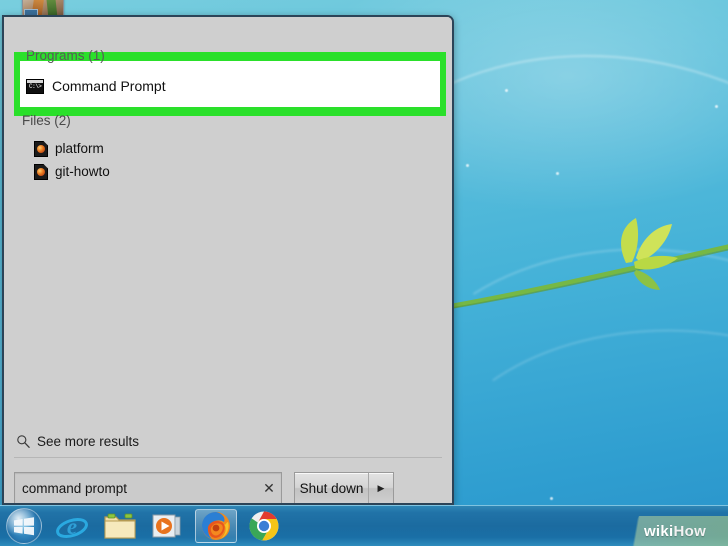 Image resolution: width=728 pixels, height=546 pixels. I want to click on taskbar-item-google-chrome, so click(264, 526).